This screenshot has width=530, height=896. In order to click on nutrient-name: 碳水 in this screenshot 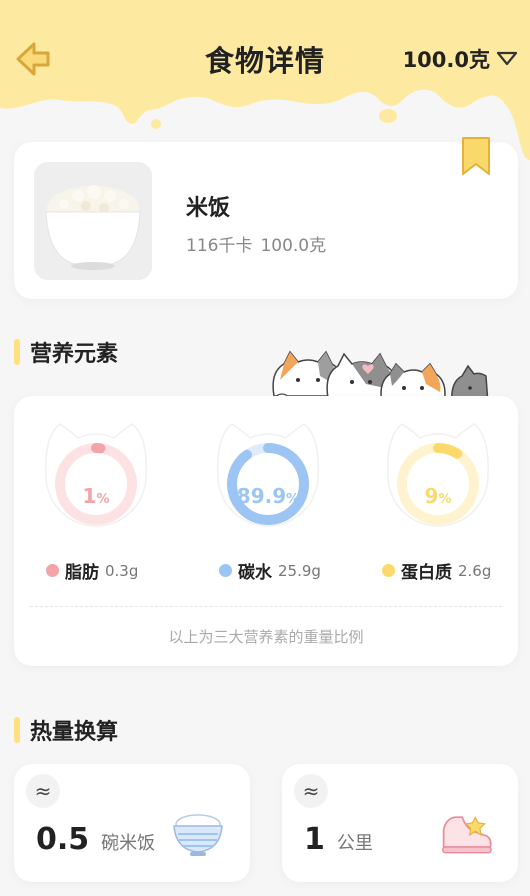, I will do `click(255, 573)`.